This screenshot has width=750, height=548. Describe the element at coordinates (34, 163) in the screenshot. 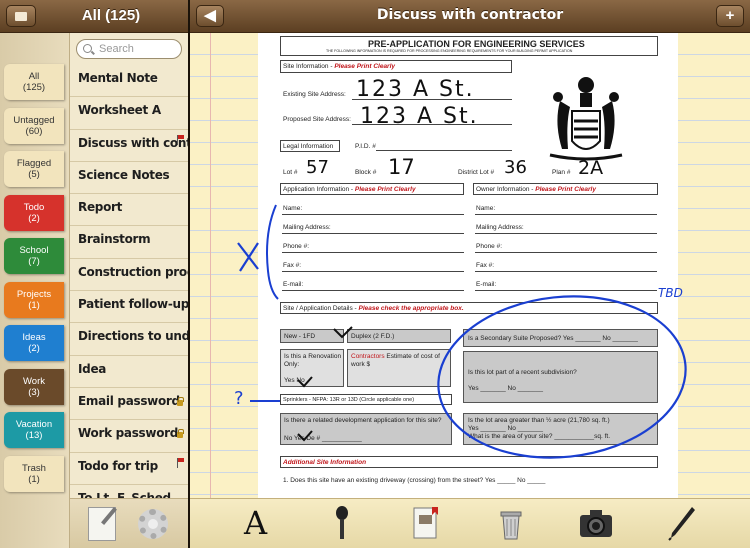

I see `tab-label: Flagged` at that location.